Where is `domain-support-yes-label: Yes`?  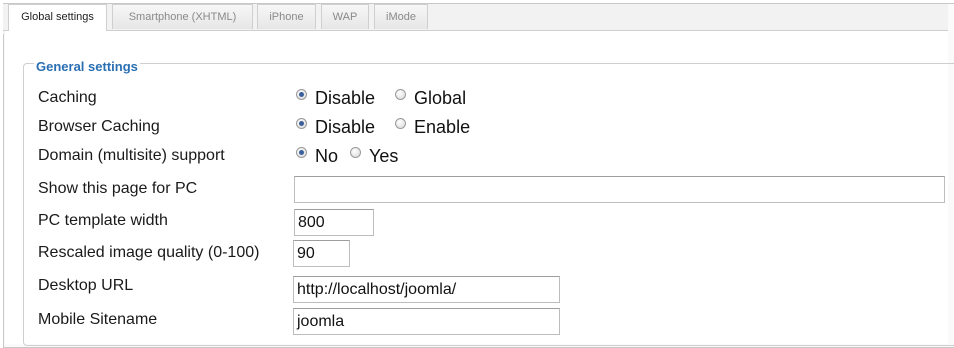 domain-support-yes-label: Yes is located at coordinates (383, 156).